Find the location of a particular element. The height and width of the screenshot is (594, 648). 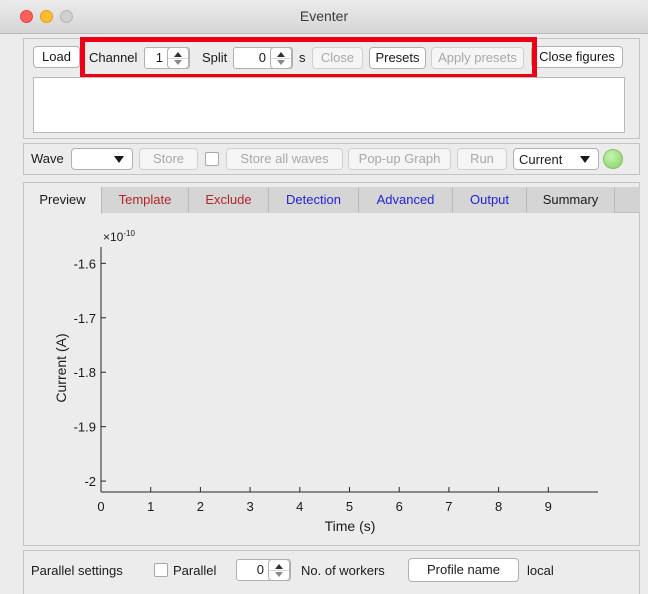

y-tick-label: -1.9 is located at coordinates (85, 427).